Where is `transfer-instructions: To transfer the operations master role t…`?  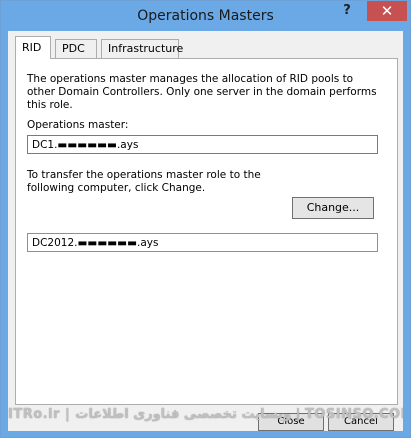
transfer-instructions: To transfer the operations master role t… is located at coordinates (144, 181).